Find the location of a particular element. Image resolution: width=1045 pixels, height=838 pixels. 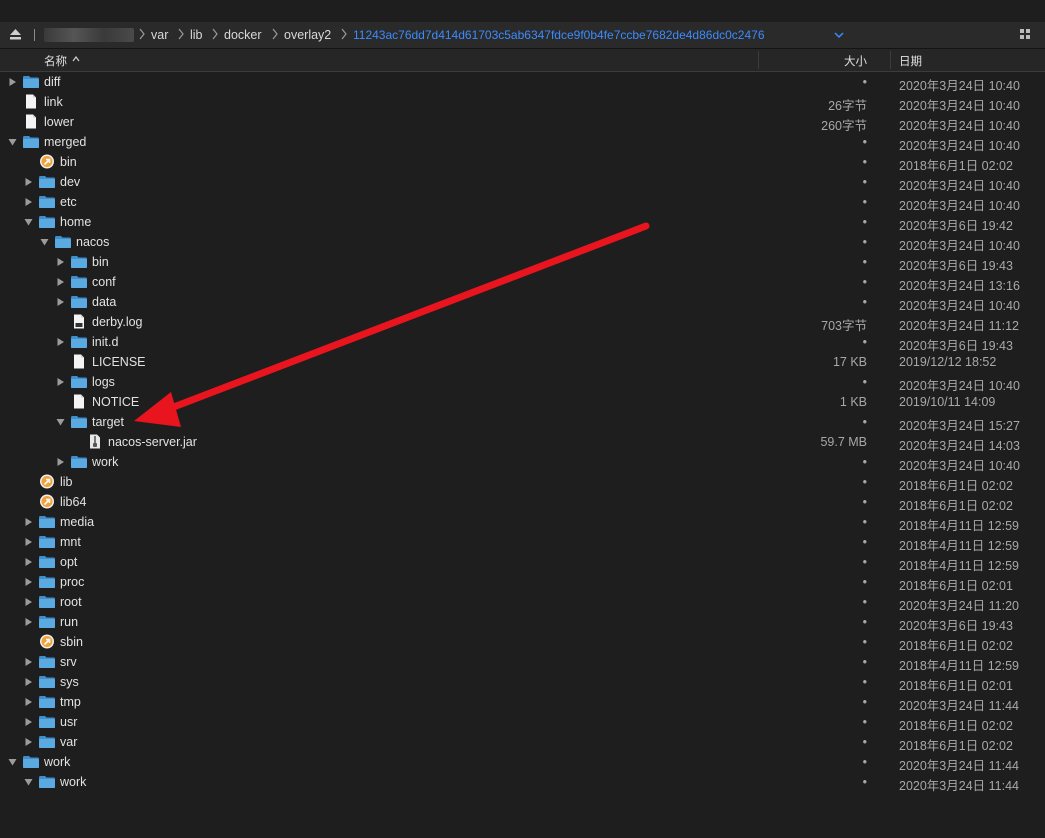

column-name-header: 名称 is located at coordinates (55, 61).